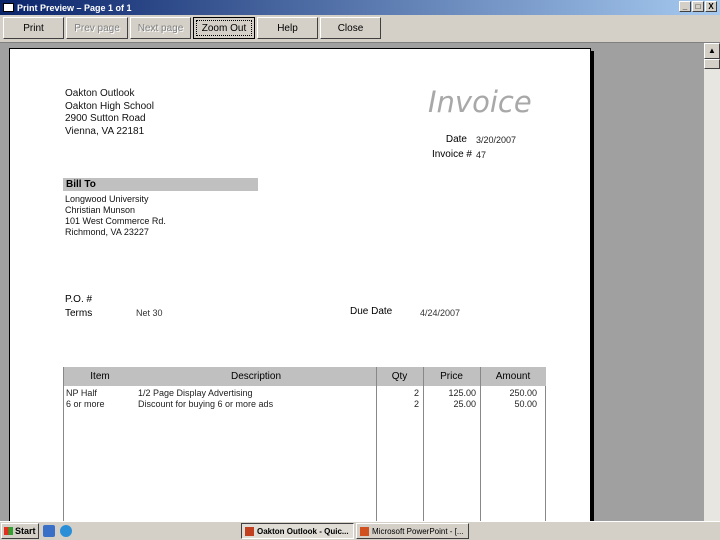 This screenshot has width=720, height=540. Describe the element at coordinates (66, 531) in the screenshot. I see `internet-explorer-icon` at that location.